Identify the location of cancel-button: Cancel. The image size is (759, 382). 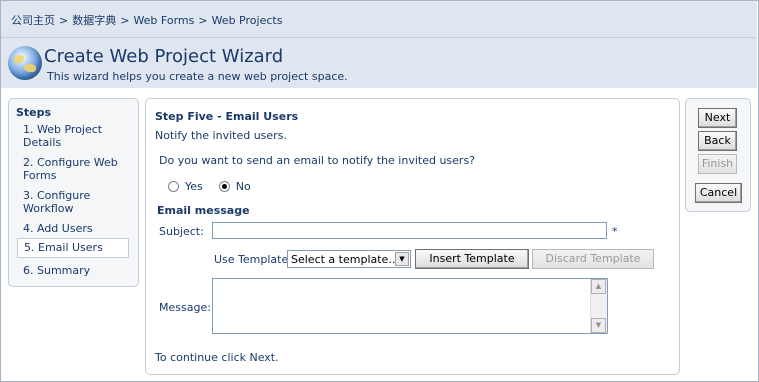
(718, 193).